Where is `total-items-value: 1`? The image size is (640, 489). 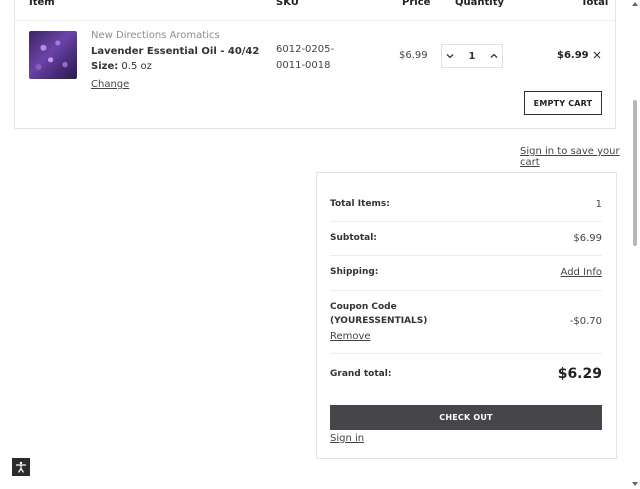 total-items-value: 1 is located at coordinates (598, 204).